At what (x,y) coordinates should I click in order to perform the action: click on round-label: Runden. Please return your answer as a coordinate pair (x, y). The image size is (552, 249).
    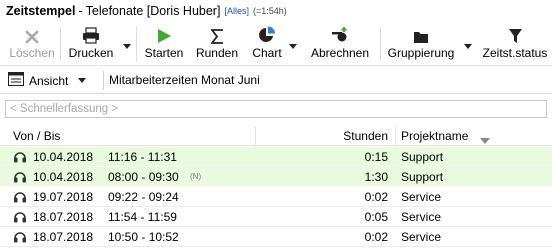
    Looking at the image, I should click on (217, 53).